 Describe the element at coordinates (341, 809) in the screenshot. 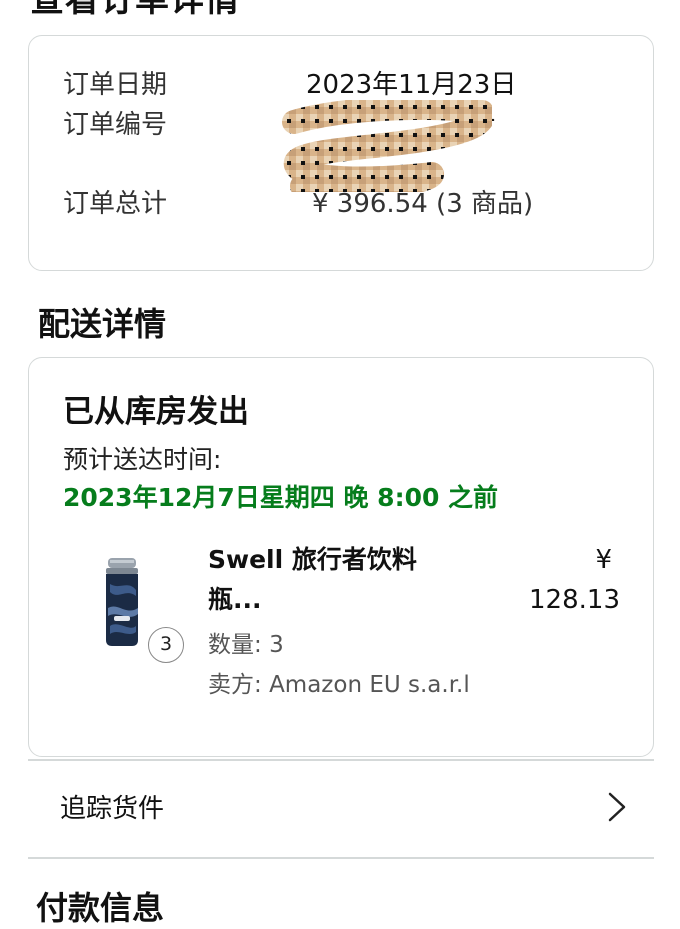

I see `track-package-row: 追踪货件` at that location.